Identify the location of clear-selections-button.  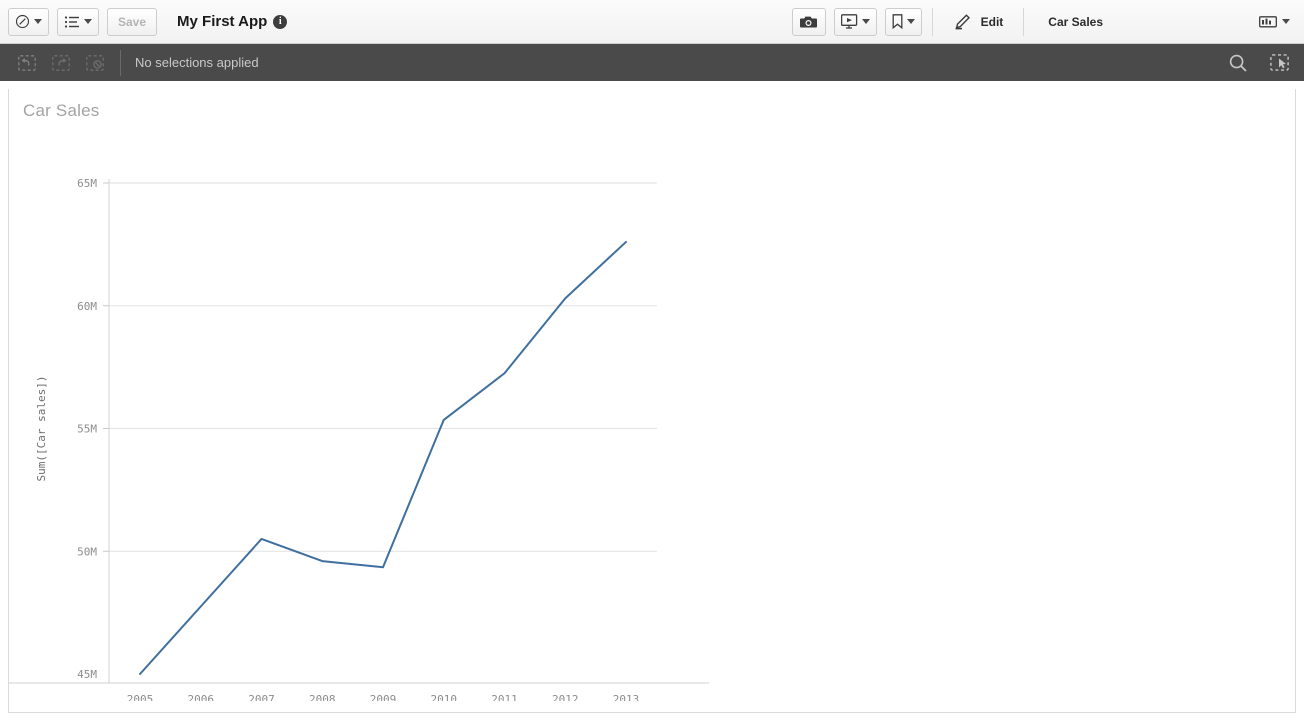
(95, 63).